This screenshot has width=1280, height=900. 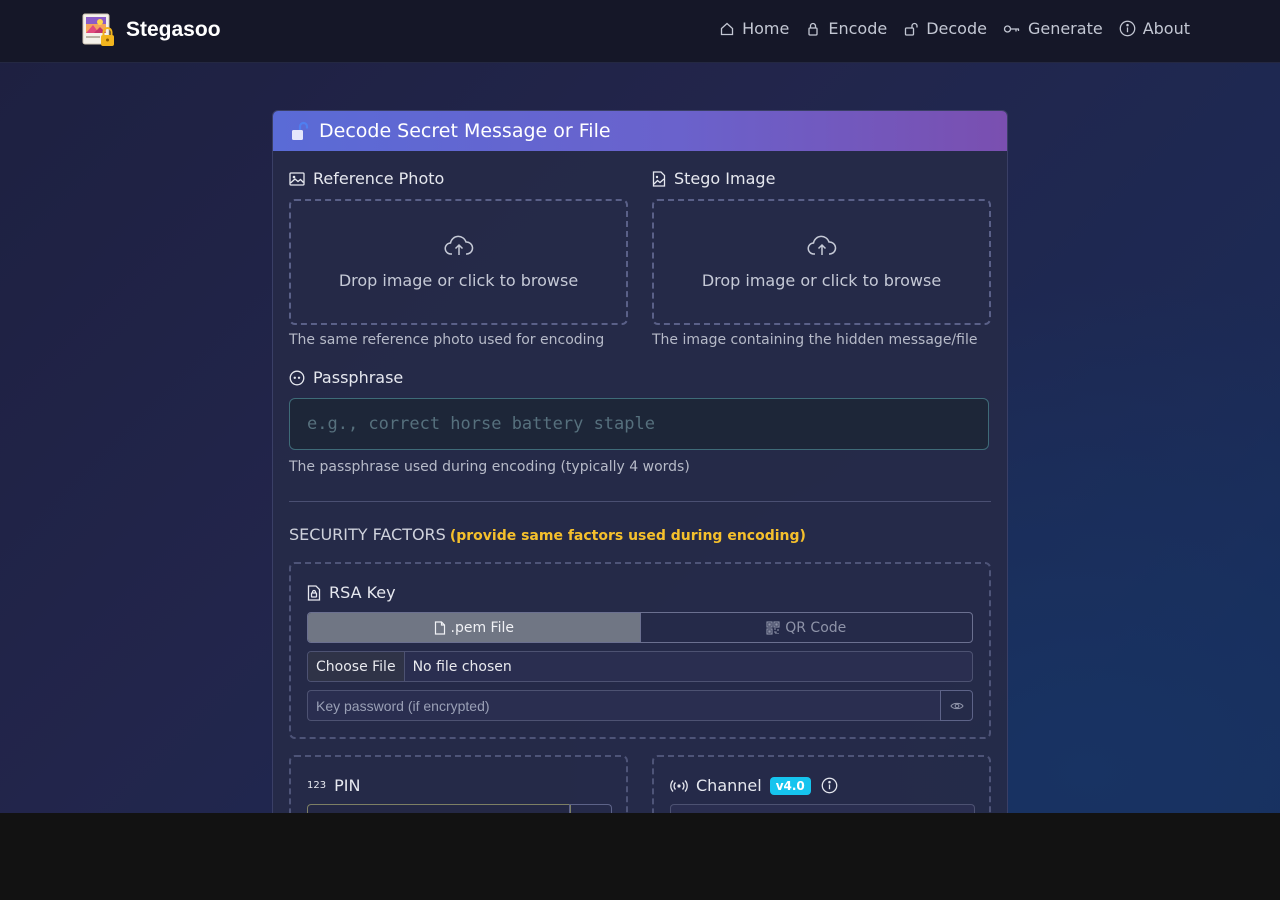 What do you see at coordinates (356, 666) in the screenshot?
I see `choose-file-button: Choose File` at bounding box center [356, 666].